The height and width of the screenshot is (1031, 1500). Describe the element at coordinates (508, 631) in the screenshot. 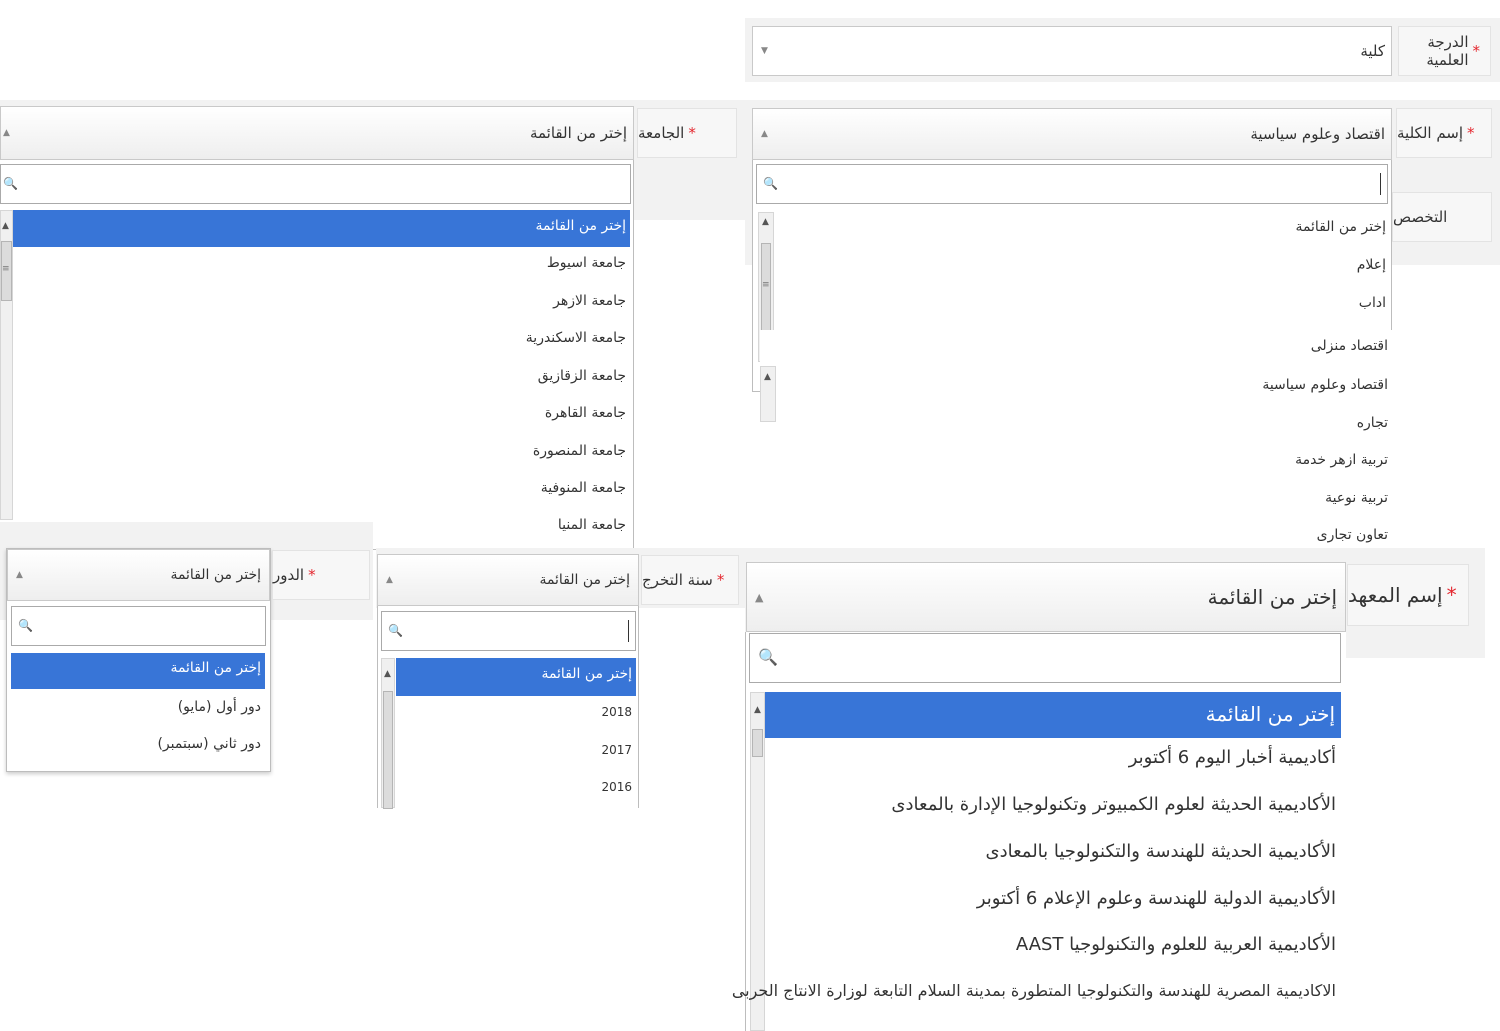

I see `grad-year-search-input: 🔍` at that location.